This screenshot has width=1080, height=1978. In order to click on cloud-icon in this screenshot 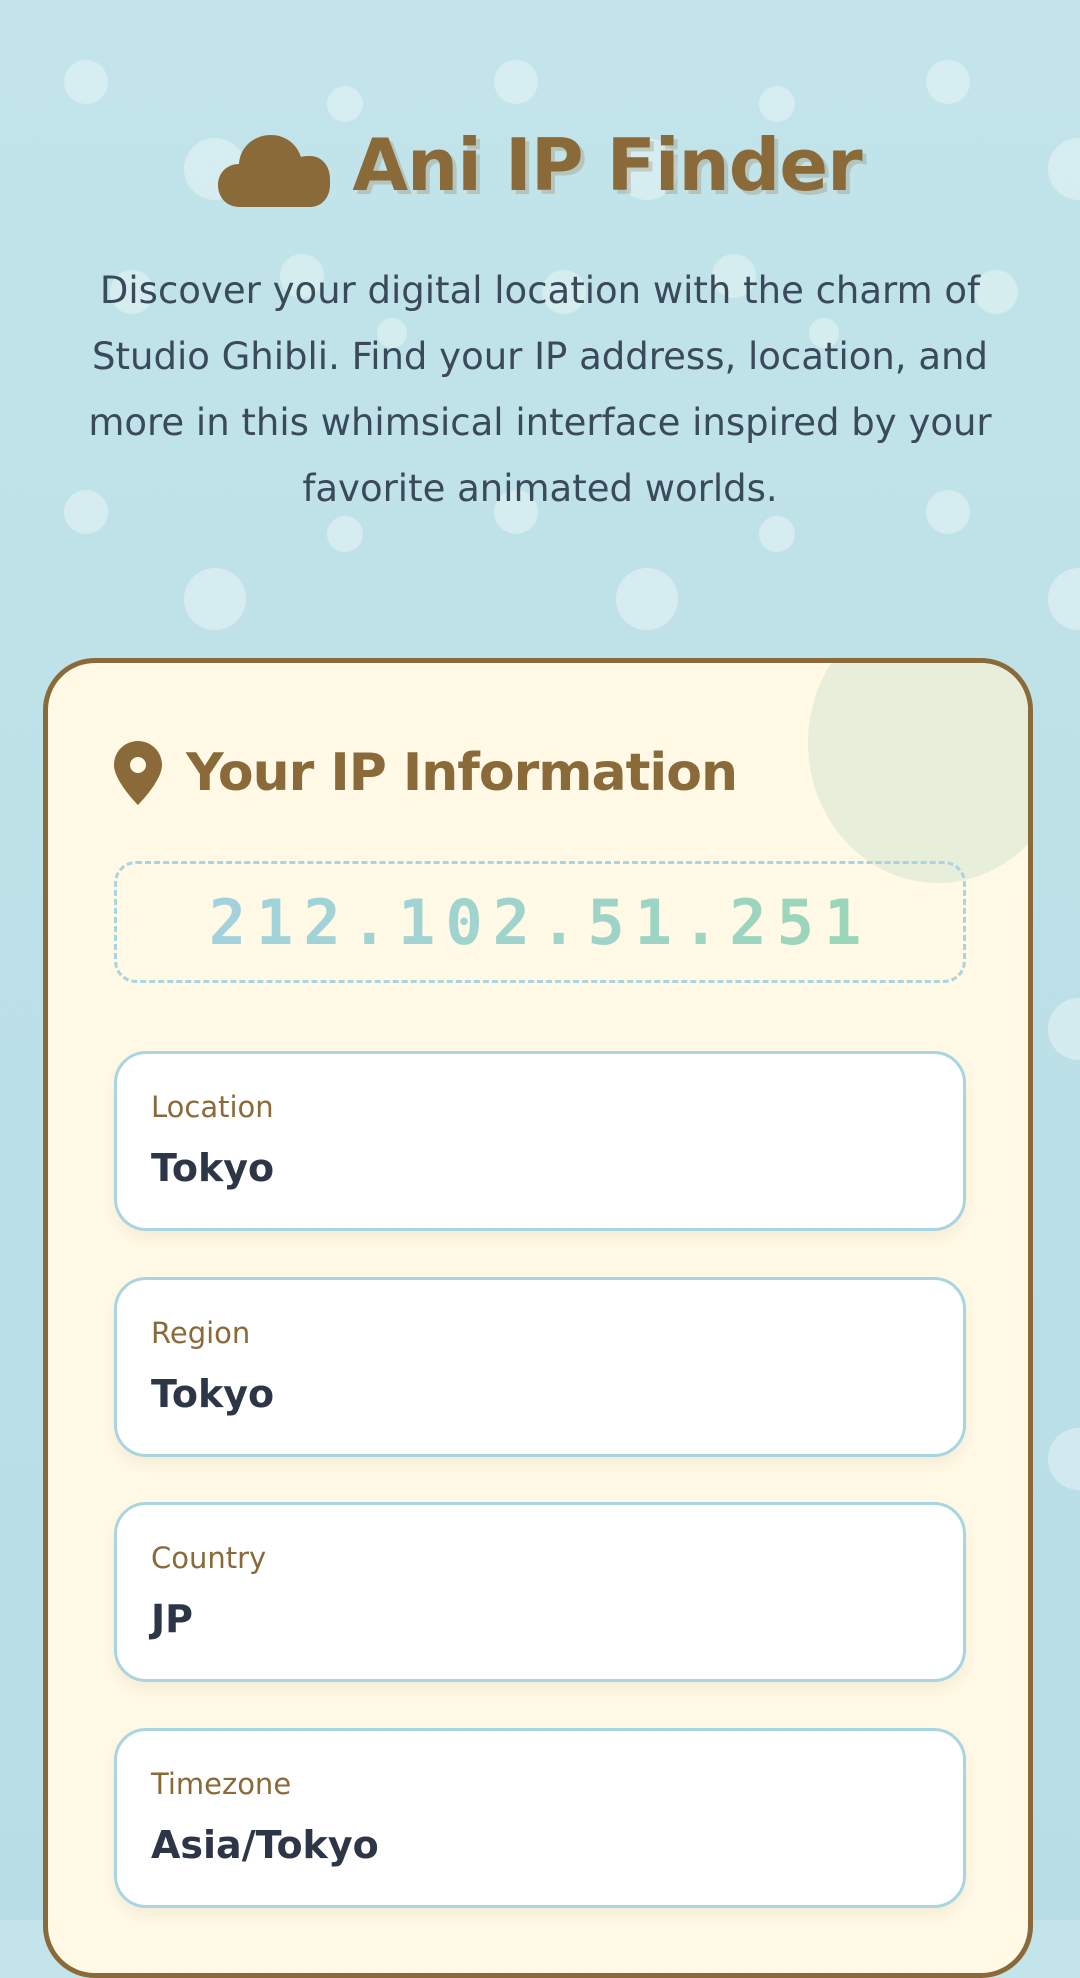, I will do `click(274, 171)`.